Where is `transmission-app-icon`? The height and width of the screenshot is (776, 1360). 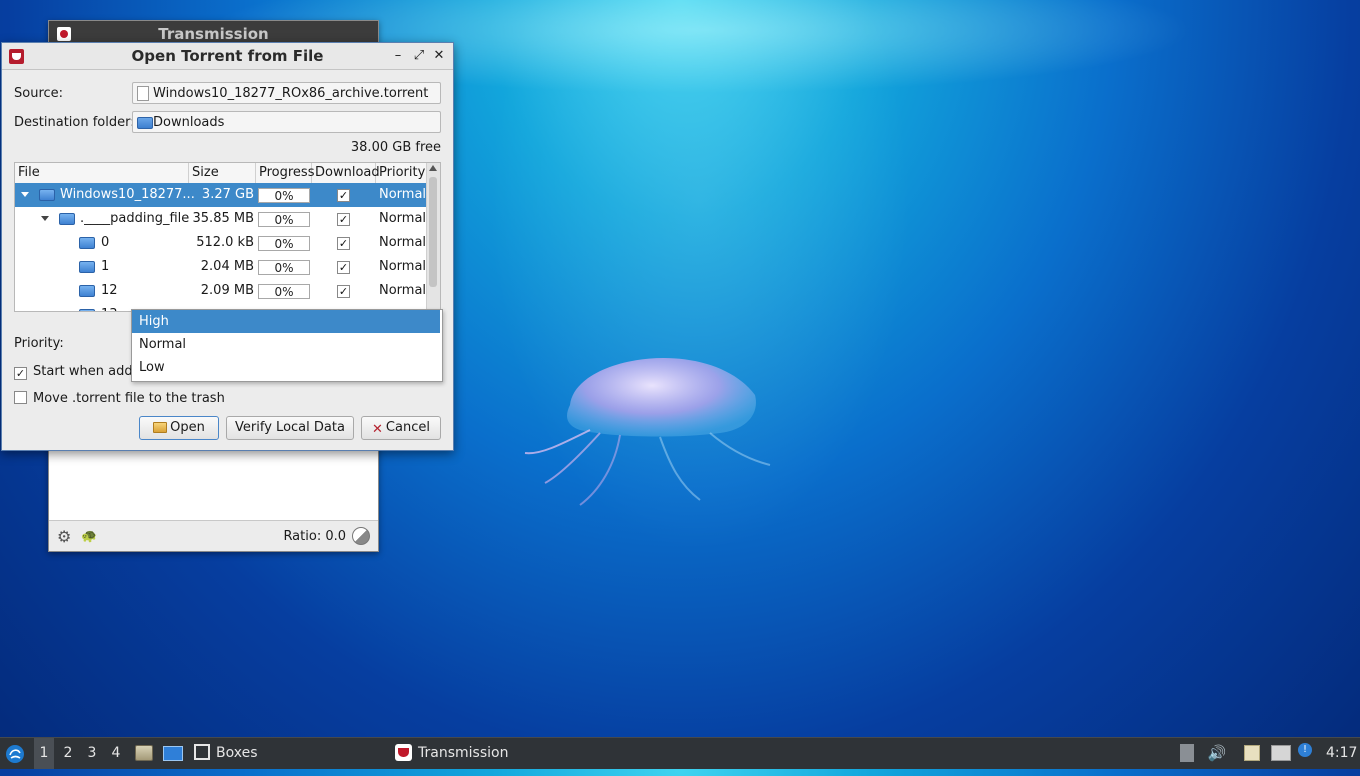
transmission-app-icon is located at coordinates (403, 752).